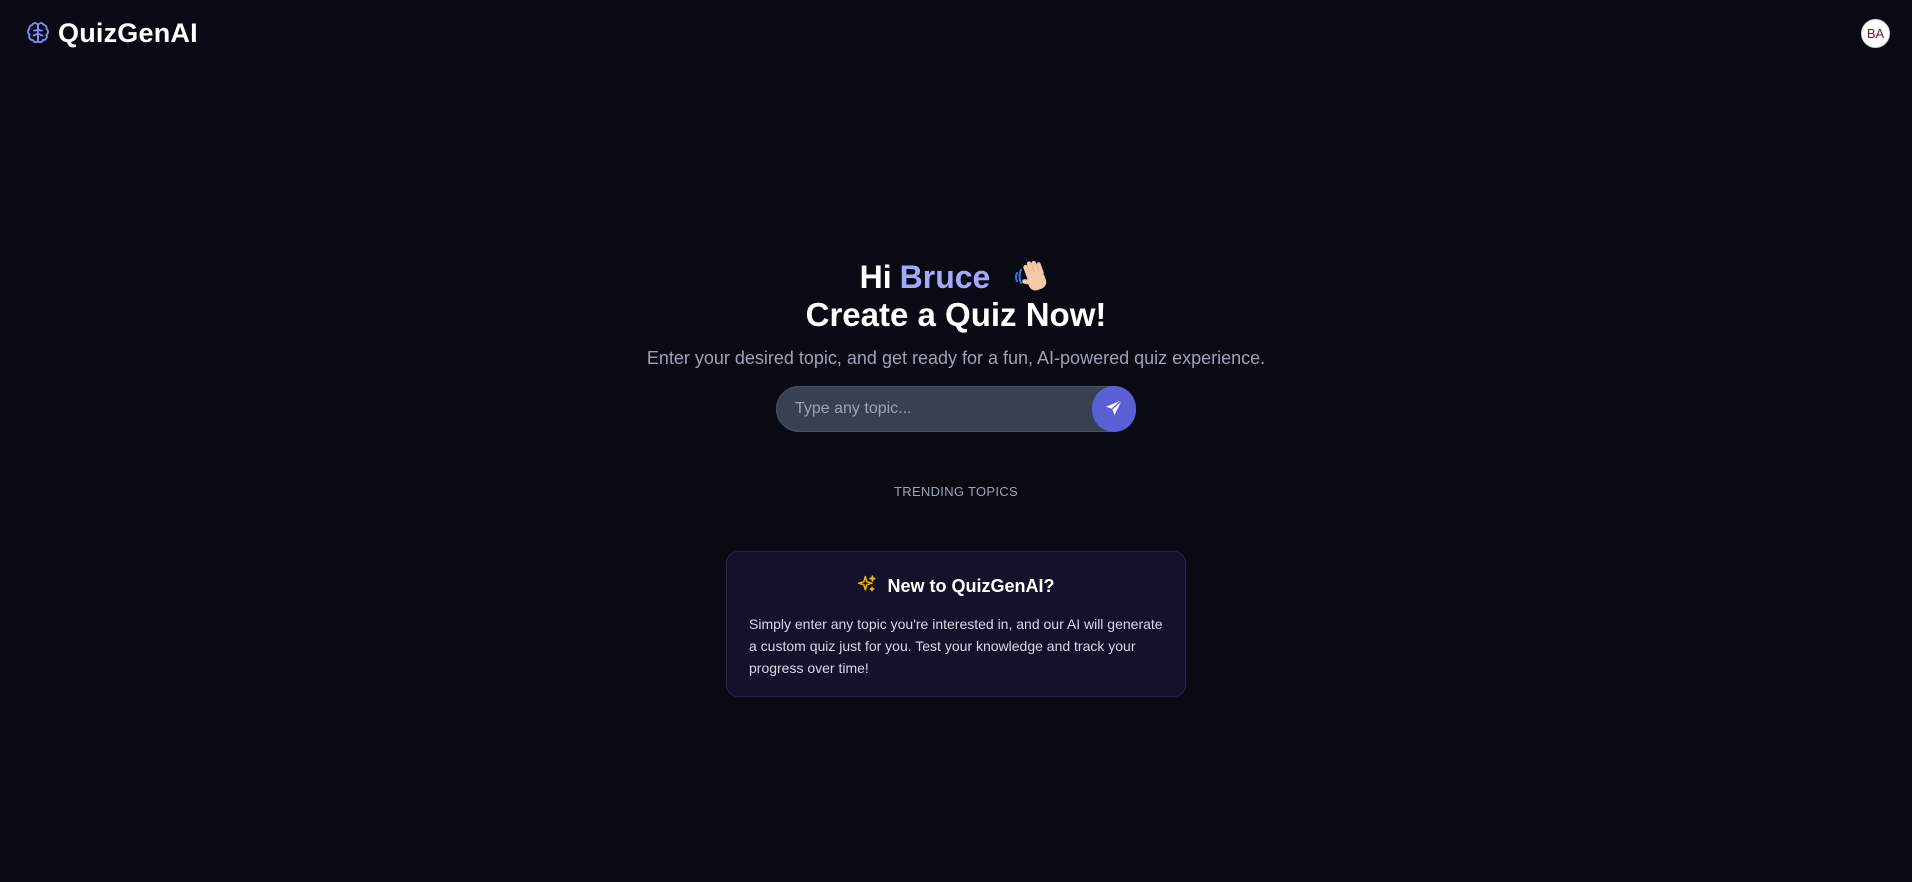 Image resolution: width=1912 pixels, height=882 pixels. I want to click on greeting: Hi Bruce, so click(956, 277).